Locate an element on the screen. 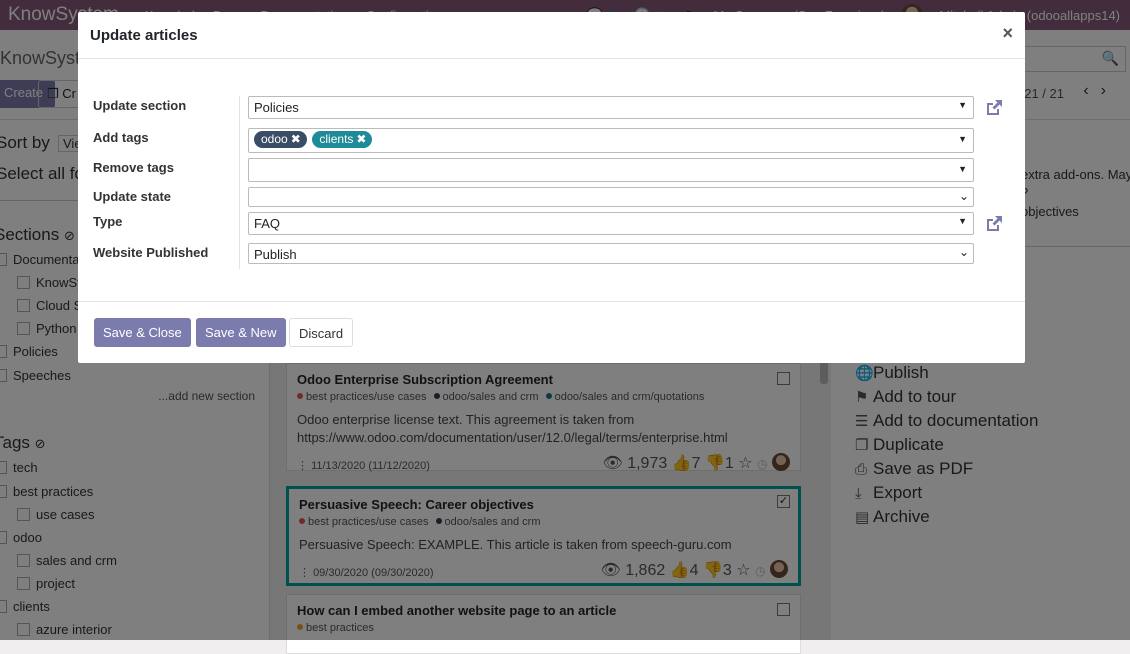  update-section-label: Update section is located at coordinates (140, 105).